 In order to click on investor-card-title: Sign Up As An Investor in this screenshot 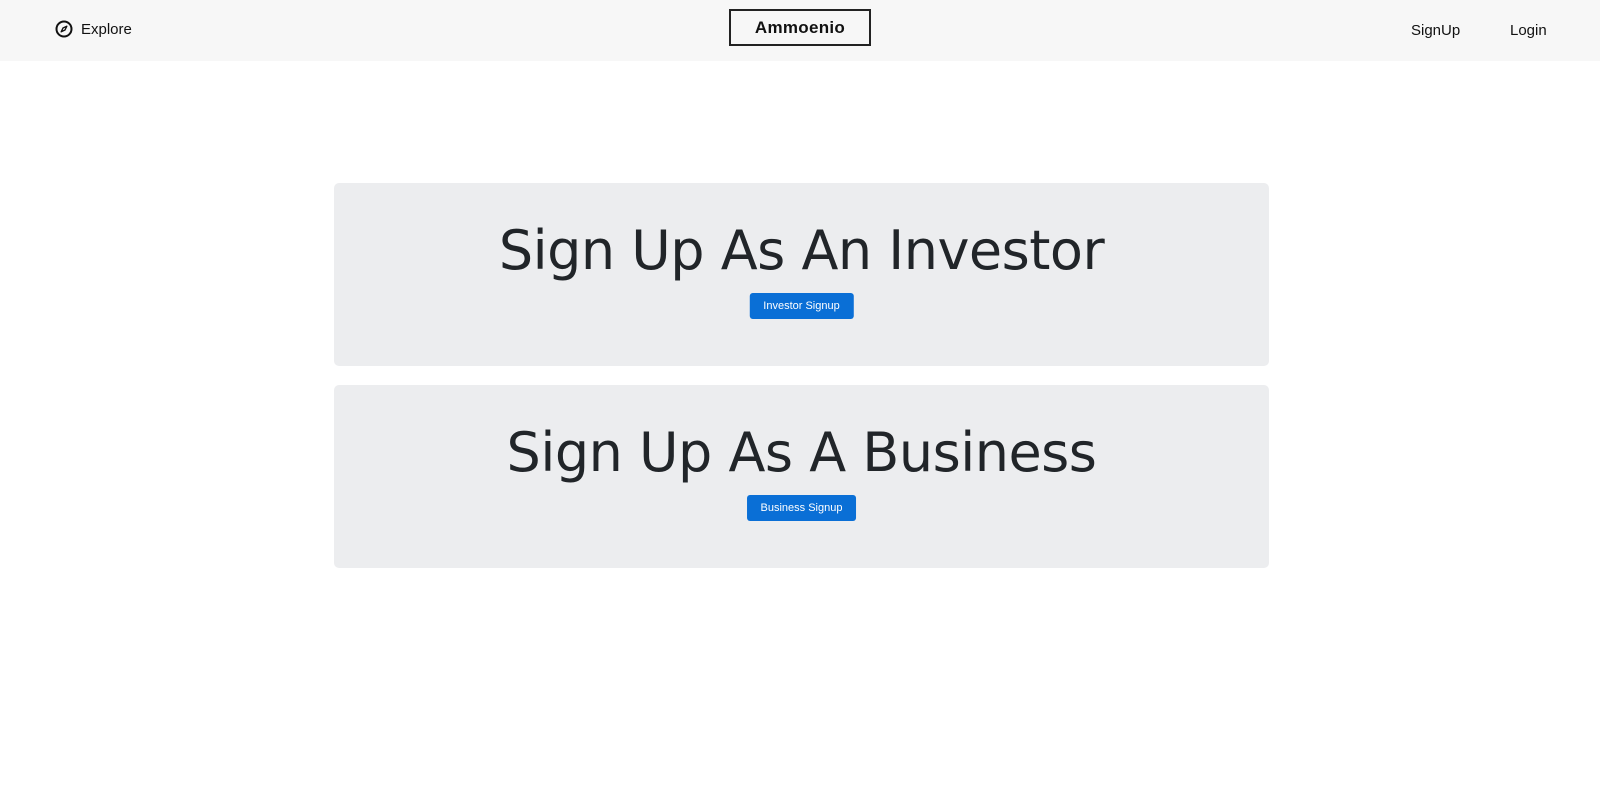, I will do `click(801, 250)`.